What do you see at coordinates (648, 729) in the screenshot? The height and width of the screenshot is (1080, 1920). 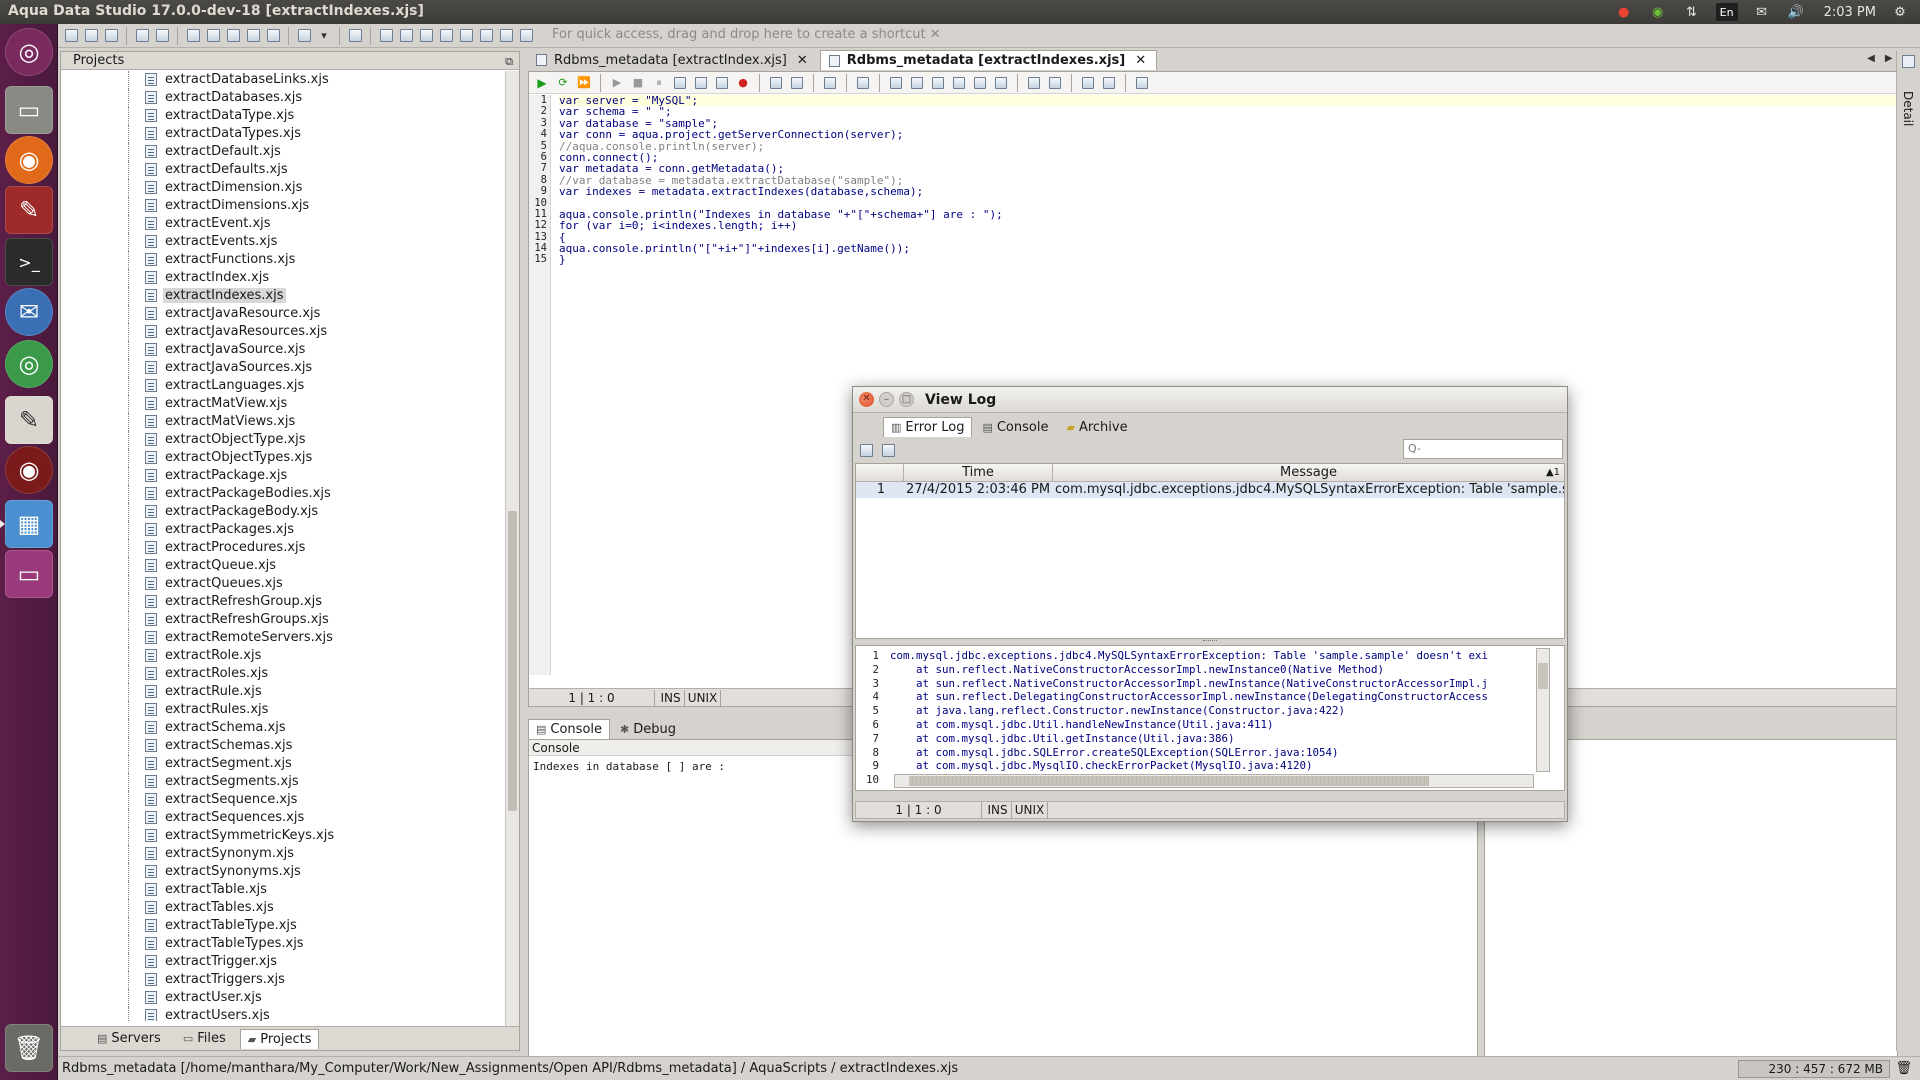 I see `tab-debug: ✱ Debug` at bounding box center [648, 729].